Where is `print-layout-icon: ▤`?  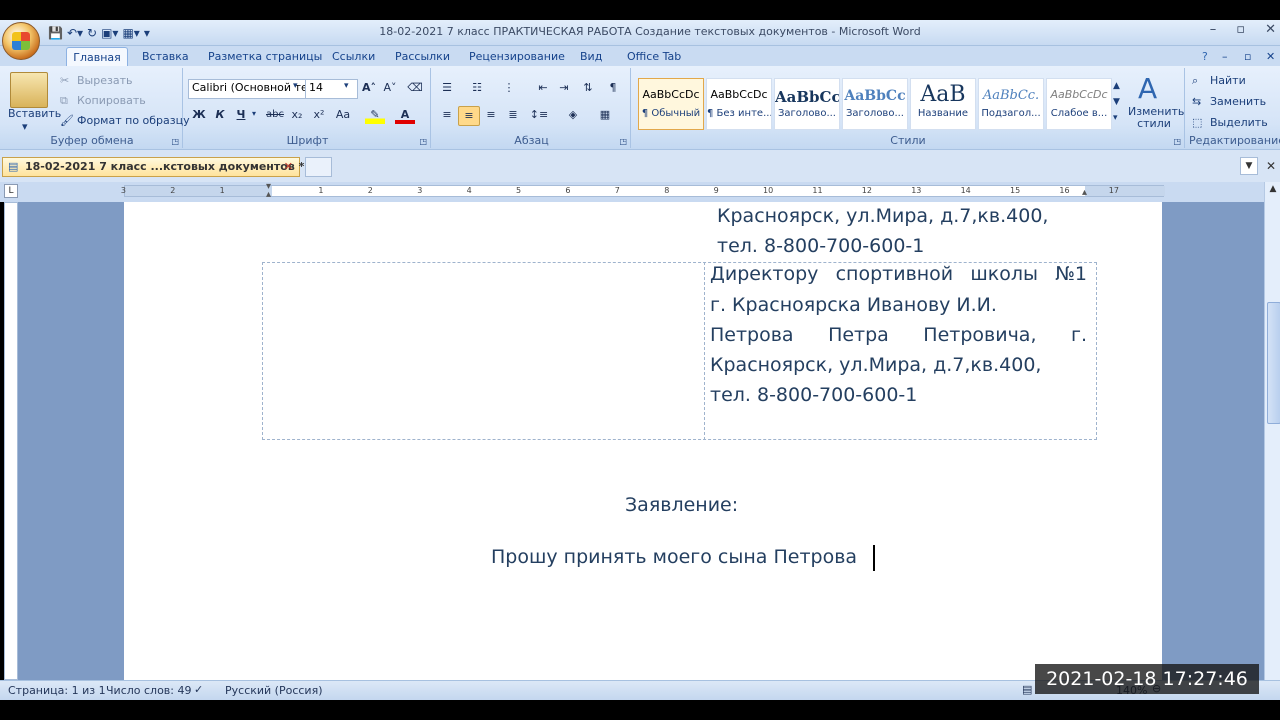
print-layout-icon: ▤ is located at coordinates (1027, 689).